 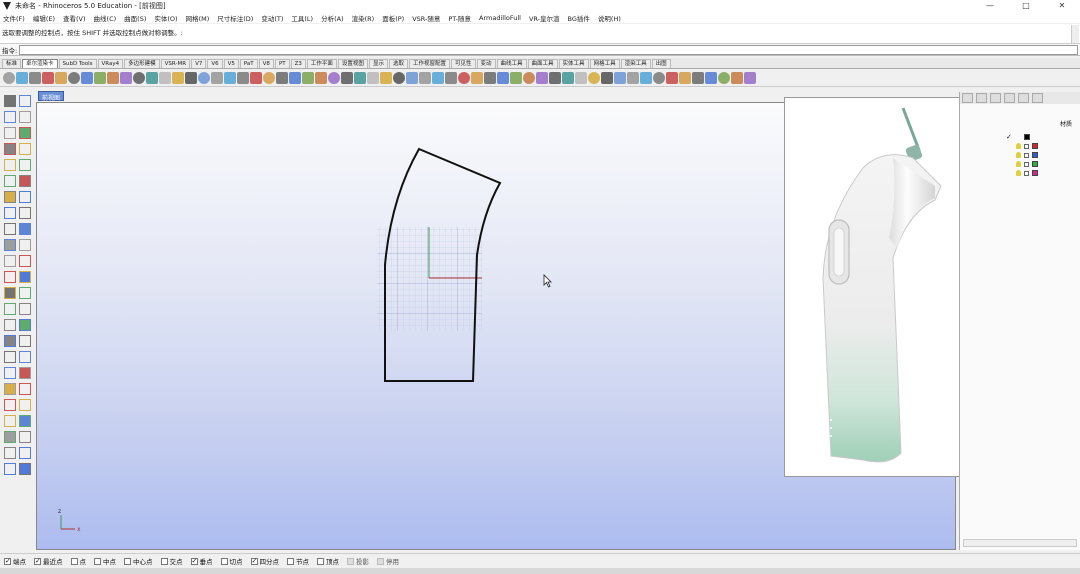 I want to click on osnap-option: 顶点, so click(x=328, y=561).